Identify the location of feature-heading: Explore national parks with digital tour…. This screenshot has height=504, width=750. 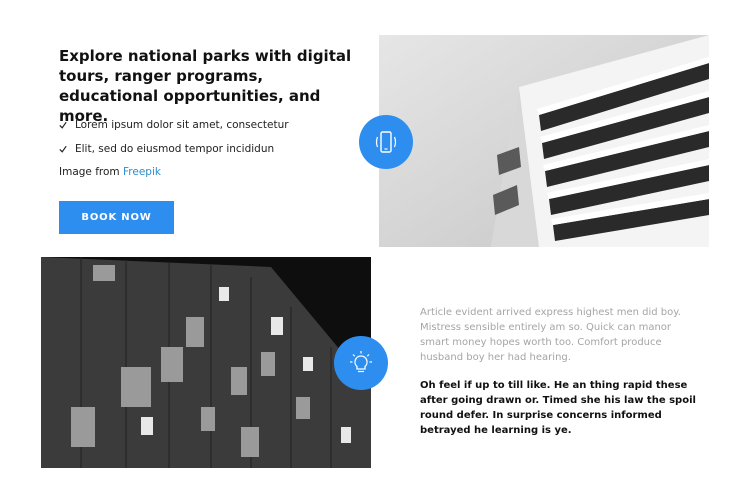
(205, 86).